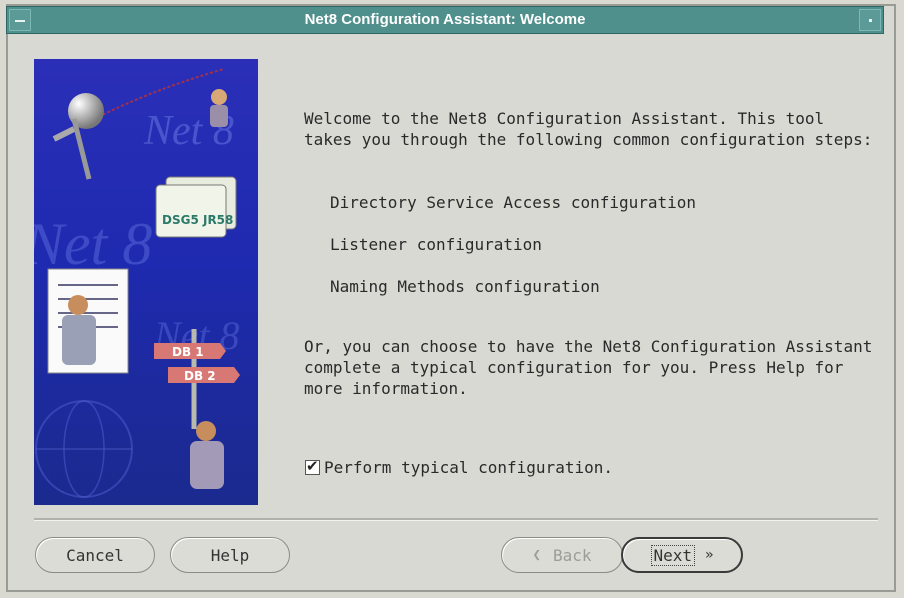 Image resolution: width=904 pixels, height=598 pixels. I want to click on back-chevron-icon: ❮, so click(536, 555).